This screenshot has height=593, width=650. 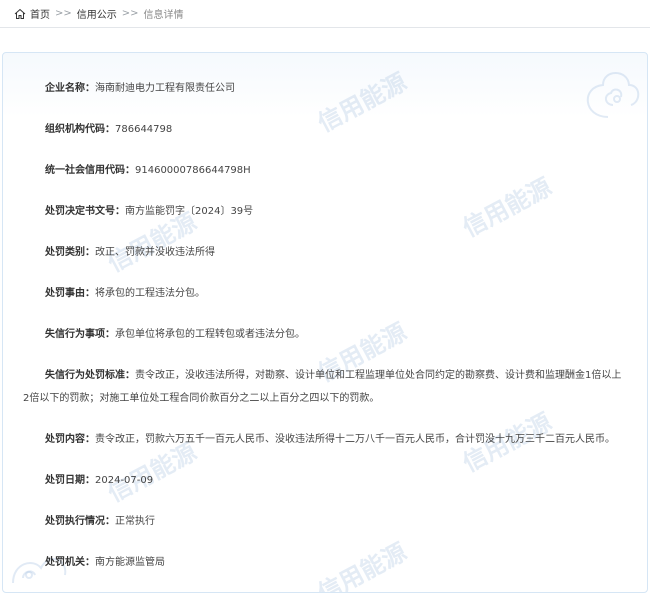 I want to click on field-misconduct-item: 失信行为事项：承包单位将承包的工程转包或者违法分包。, so click(x=175, y=334).